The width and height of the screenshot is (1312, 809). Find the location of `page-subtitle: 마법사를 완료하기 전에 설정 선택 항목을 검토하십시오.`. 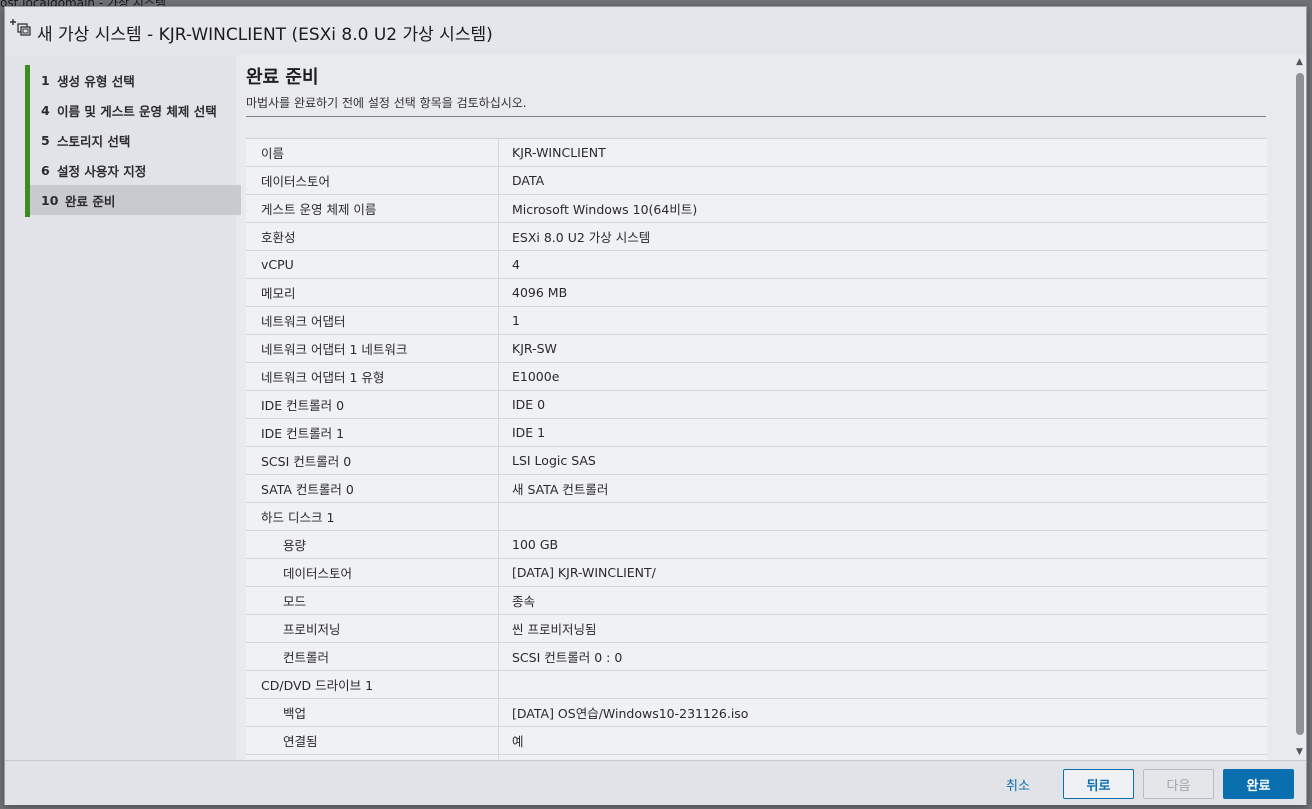

page-subtitle: 마법사를 완료하기 전에 설정 선택 항목을 검토하십시오. is located at coordinates (386, 103).